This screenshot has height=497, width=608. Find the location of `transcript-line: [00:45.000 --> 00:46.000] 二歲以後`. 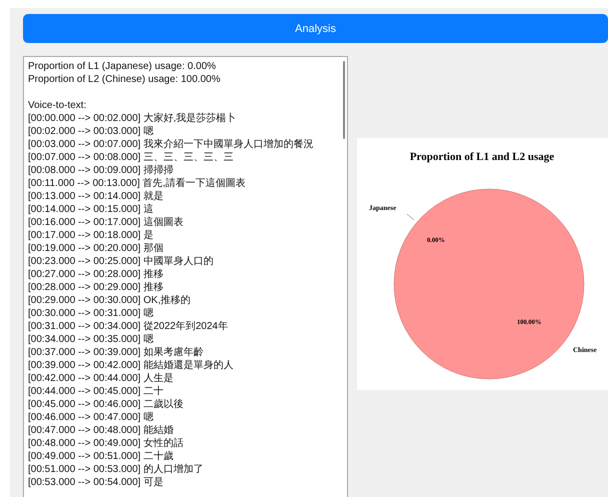

transcript-line: [00:45.000 --> 00:46.000] 二歲以後 is located at coordinates (106, 404).